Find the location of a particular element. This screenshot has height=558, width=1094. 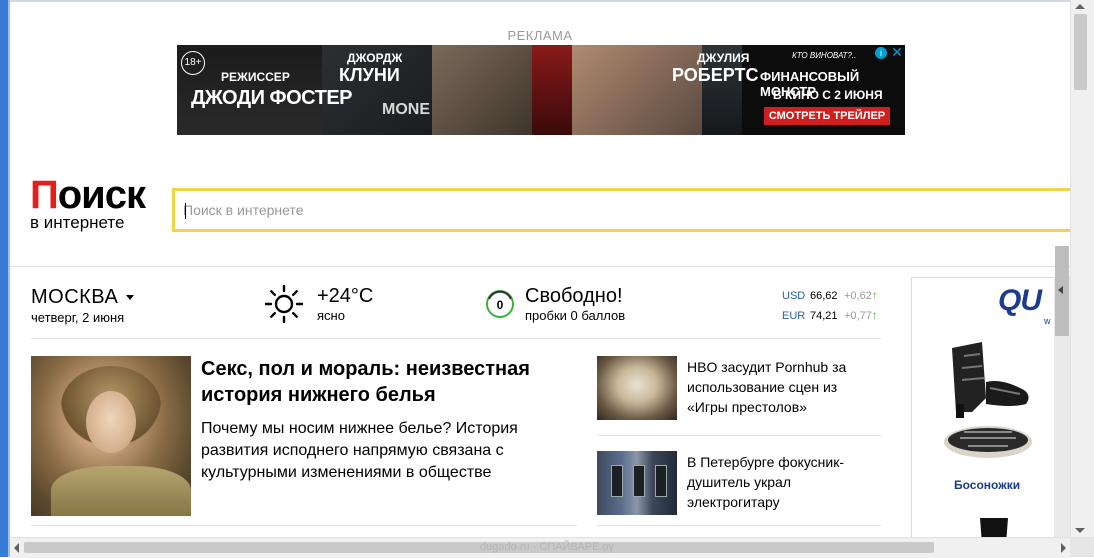

vertical-scroll-thumb is located at coordinates (1080, 52).